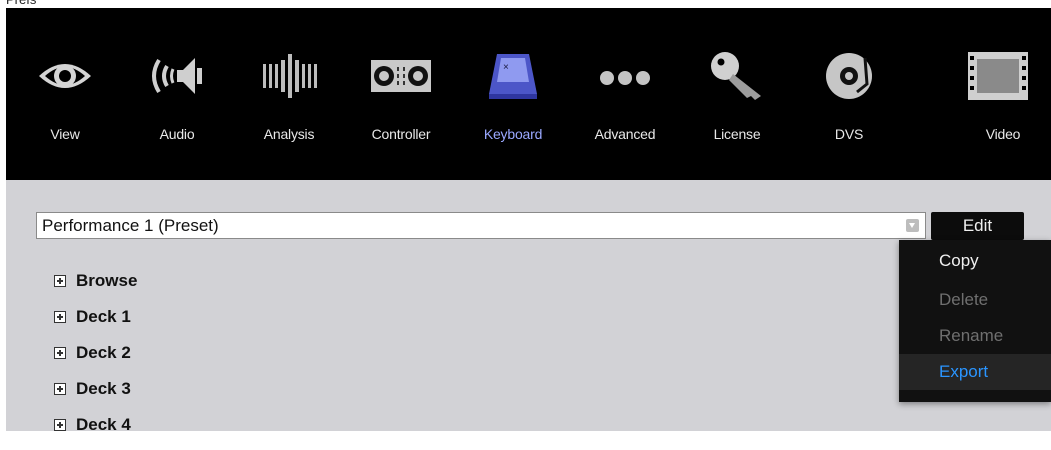  Describe the element at coordinates (177, 98) in the screenshot. I see `tab-audio: Audio` at that location.